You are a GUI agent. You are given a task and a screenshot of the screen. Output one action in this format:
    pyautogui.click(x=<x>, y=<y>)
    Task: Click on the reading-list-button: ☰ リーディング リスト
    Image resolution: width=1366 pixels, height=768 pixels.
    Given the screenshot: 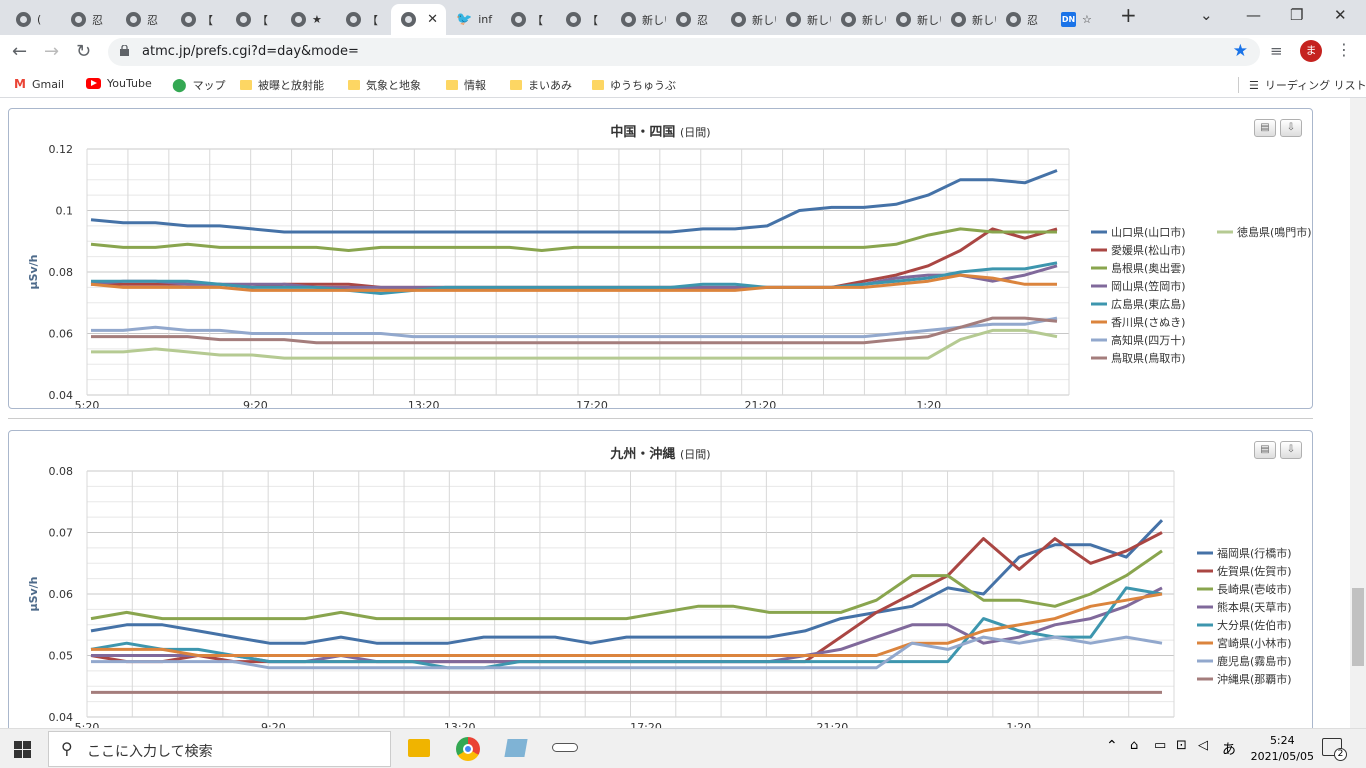 What is the action you would take?
    pyautogui.click(x=1302, y=85)
    